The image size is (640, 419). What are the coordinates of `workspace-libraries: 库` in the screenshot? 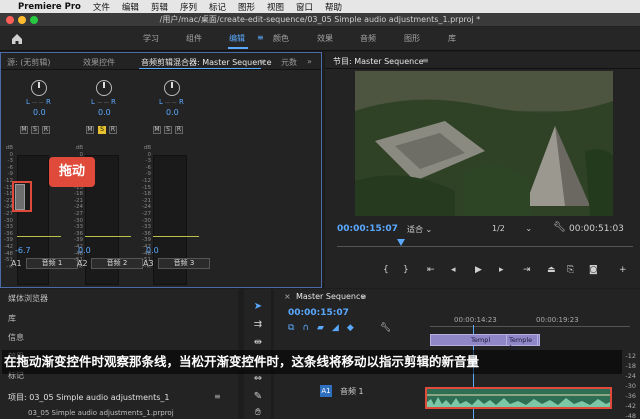 It's located at (452, 38).